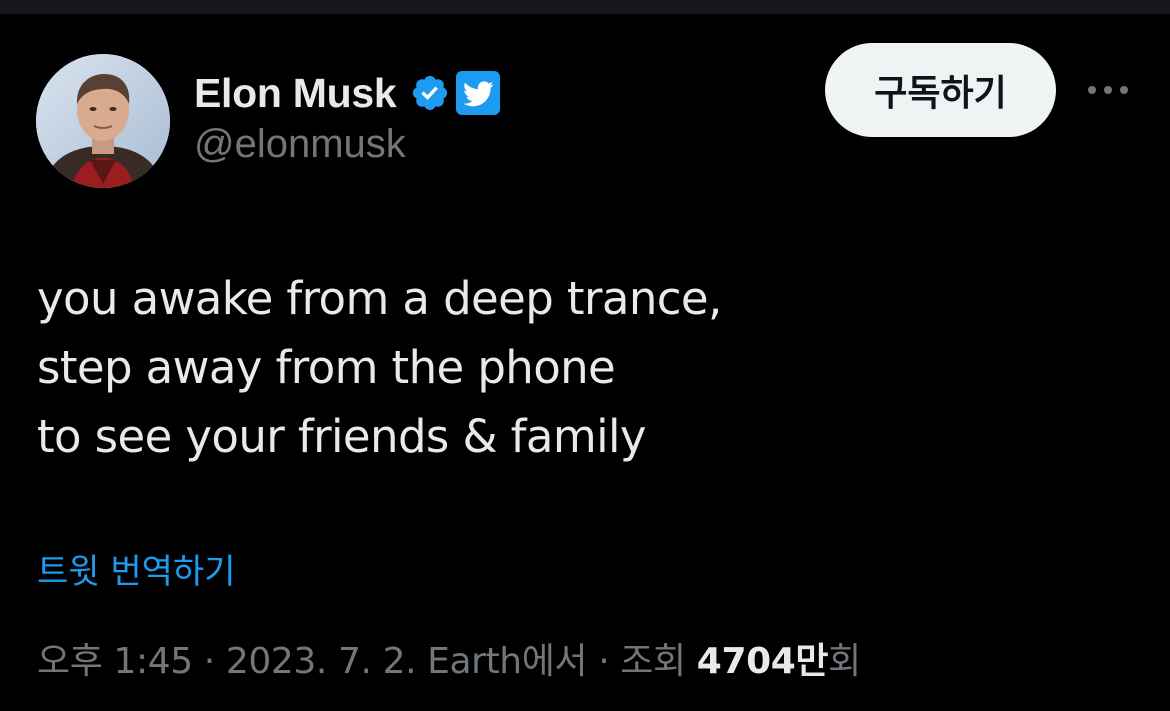 The image size is (1170, 711). Describe the element at coordinates (430, 93) in the screenshot. I see `verified-badge-icon` at that location.